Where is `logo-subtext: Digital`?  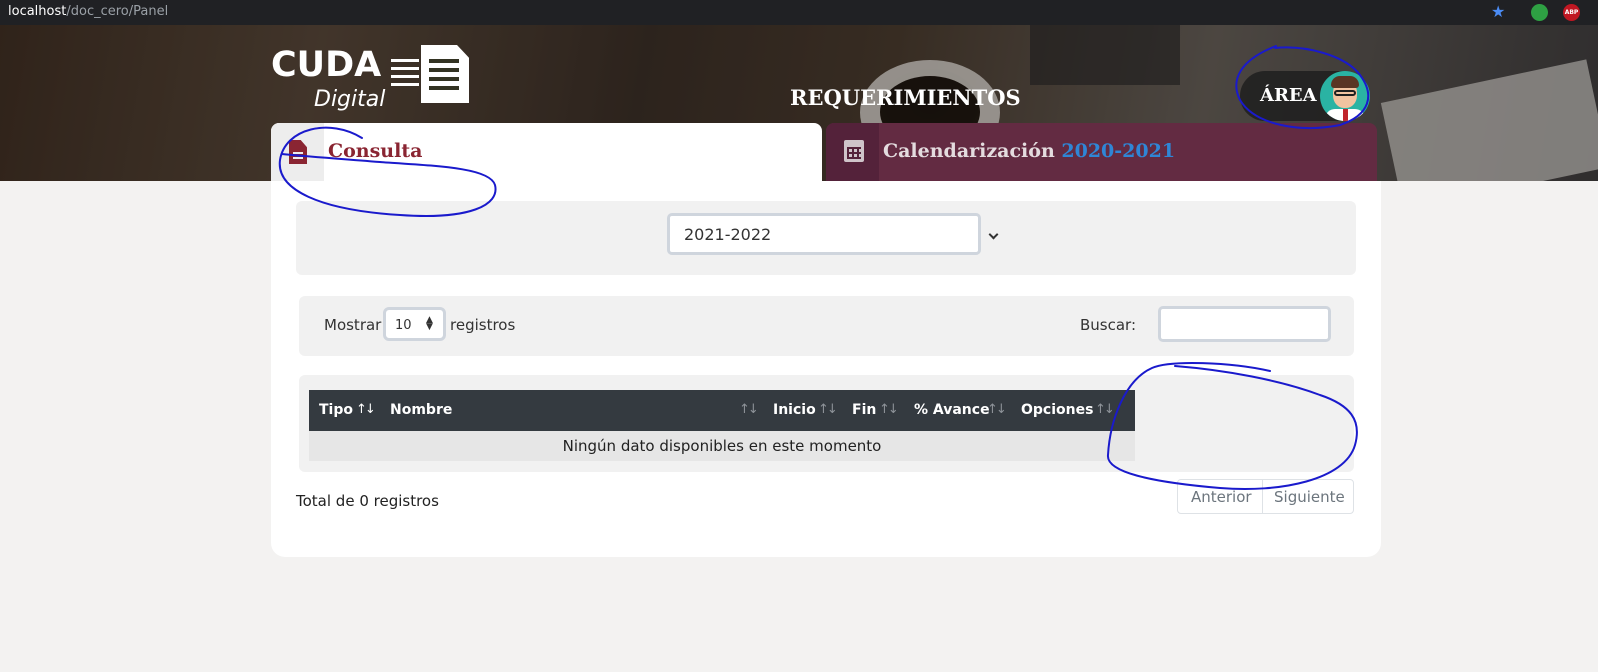
logo-subtext: Digital is located at coordinates (350, 99).